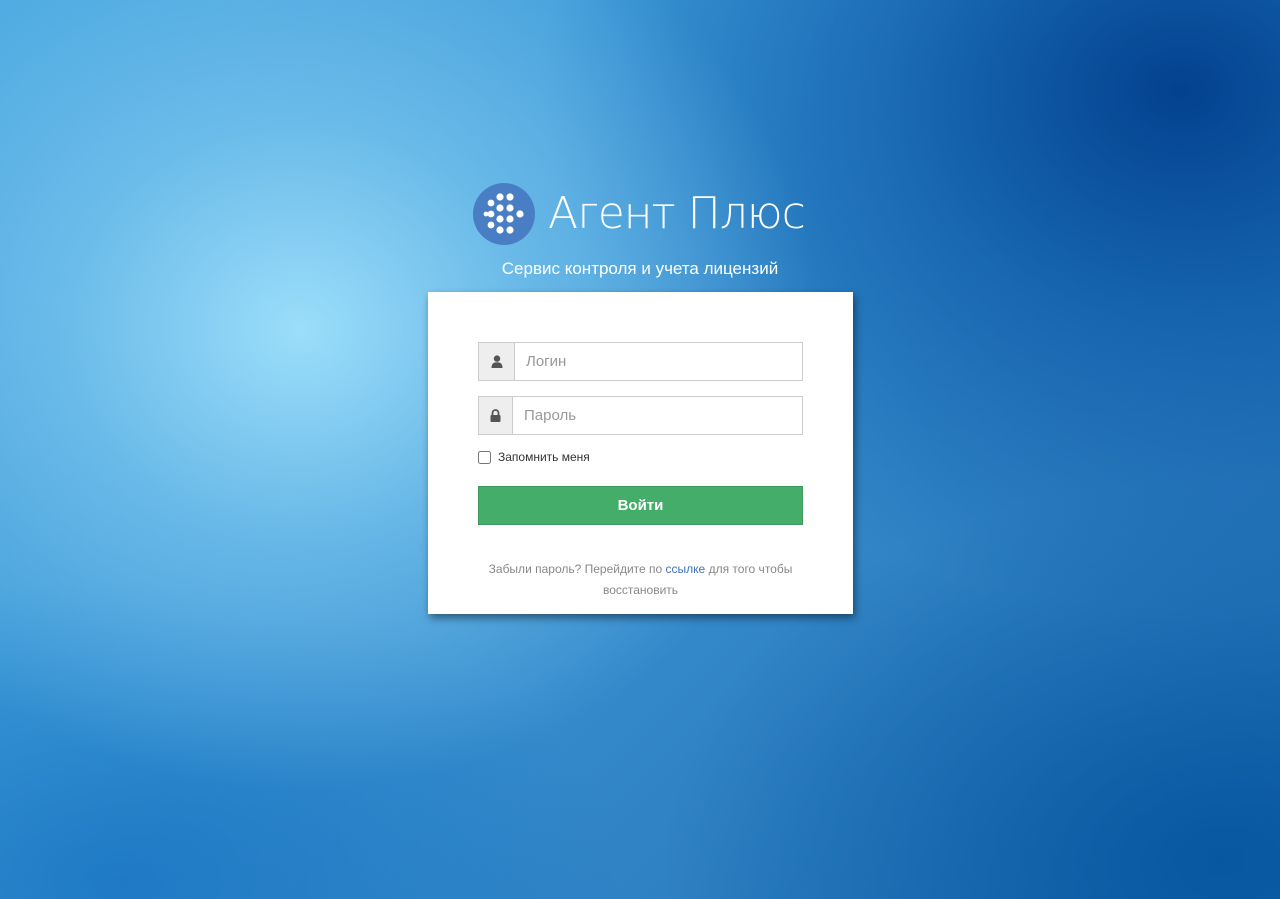 This screenshot has height=899, width=1280. What do you see at coordinates (504, 214) in the screenshot?
I see `logo-icon` at bounding box center [504, 214].